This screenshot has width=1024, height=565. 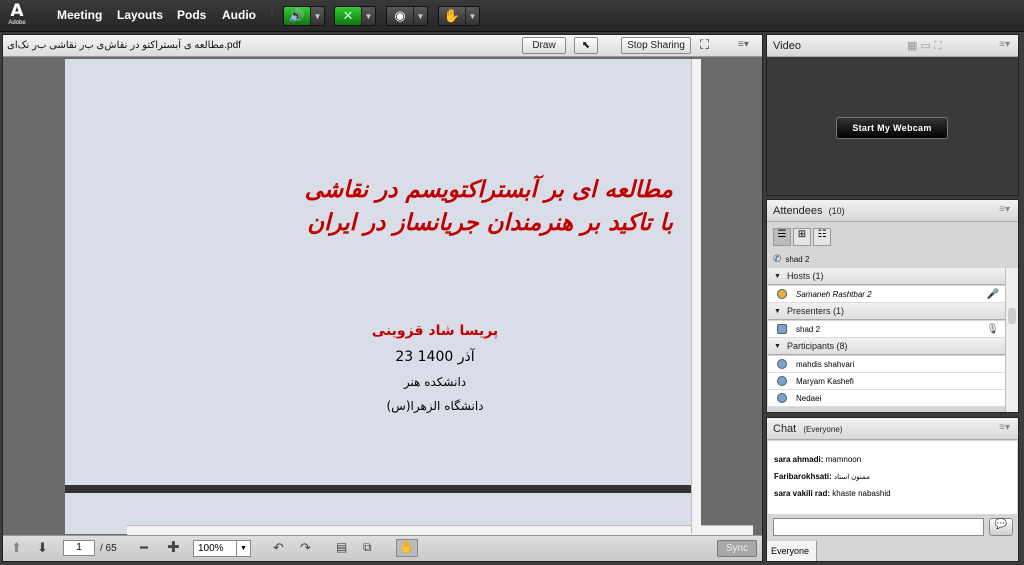 What do you see at coordinates (823, 429) in the screenshot?
I see `chat-scope: (Everyone)` at bounding box center [823, 429].